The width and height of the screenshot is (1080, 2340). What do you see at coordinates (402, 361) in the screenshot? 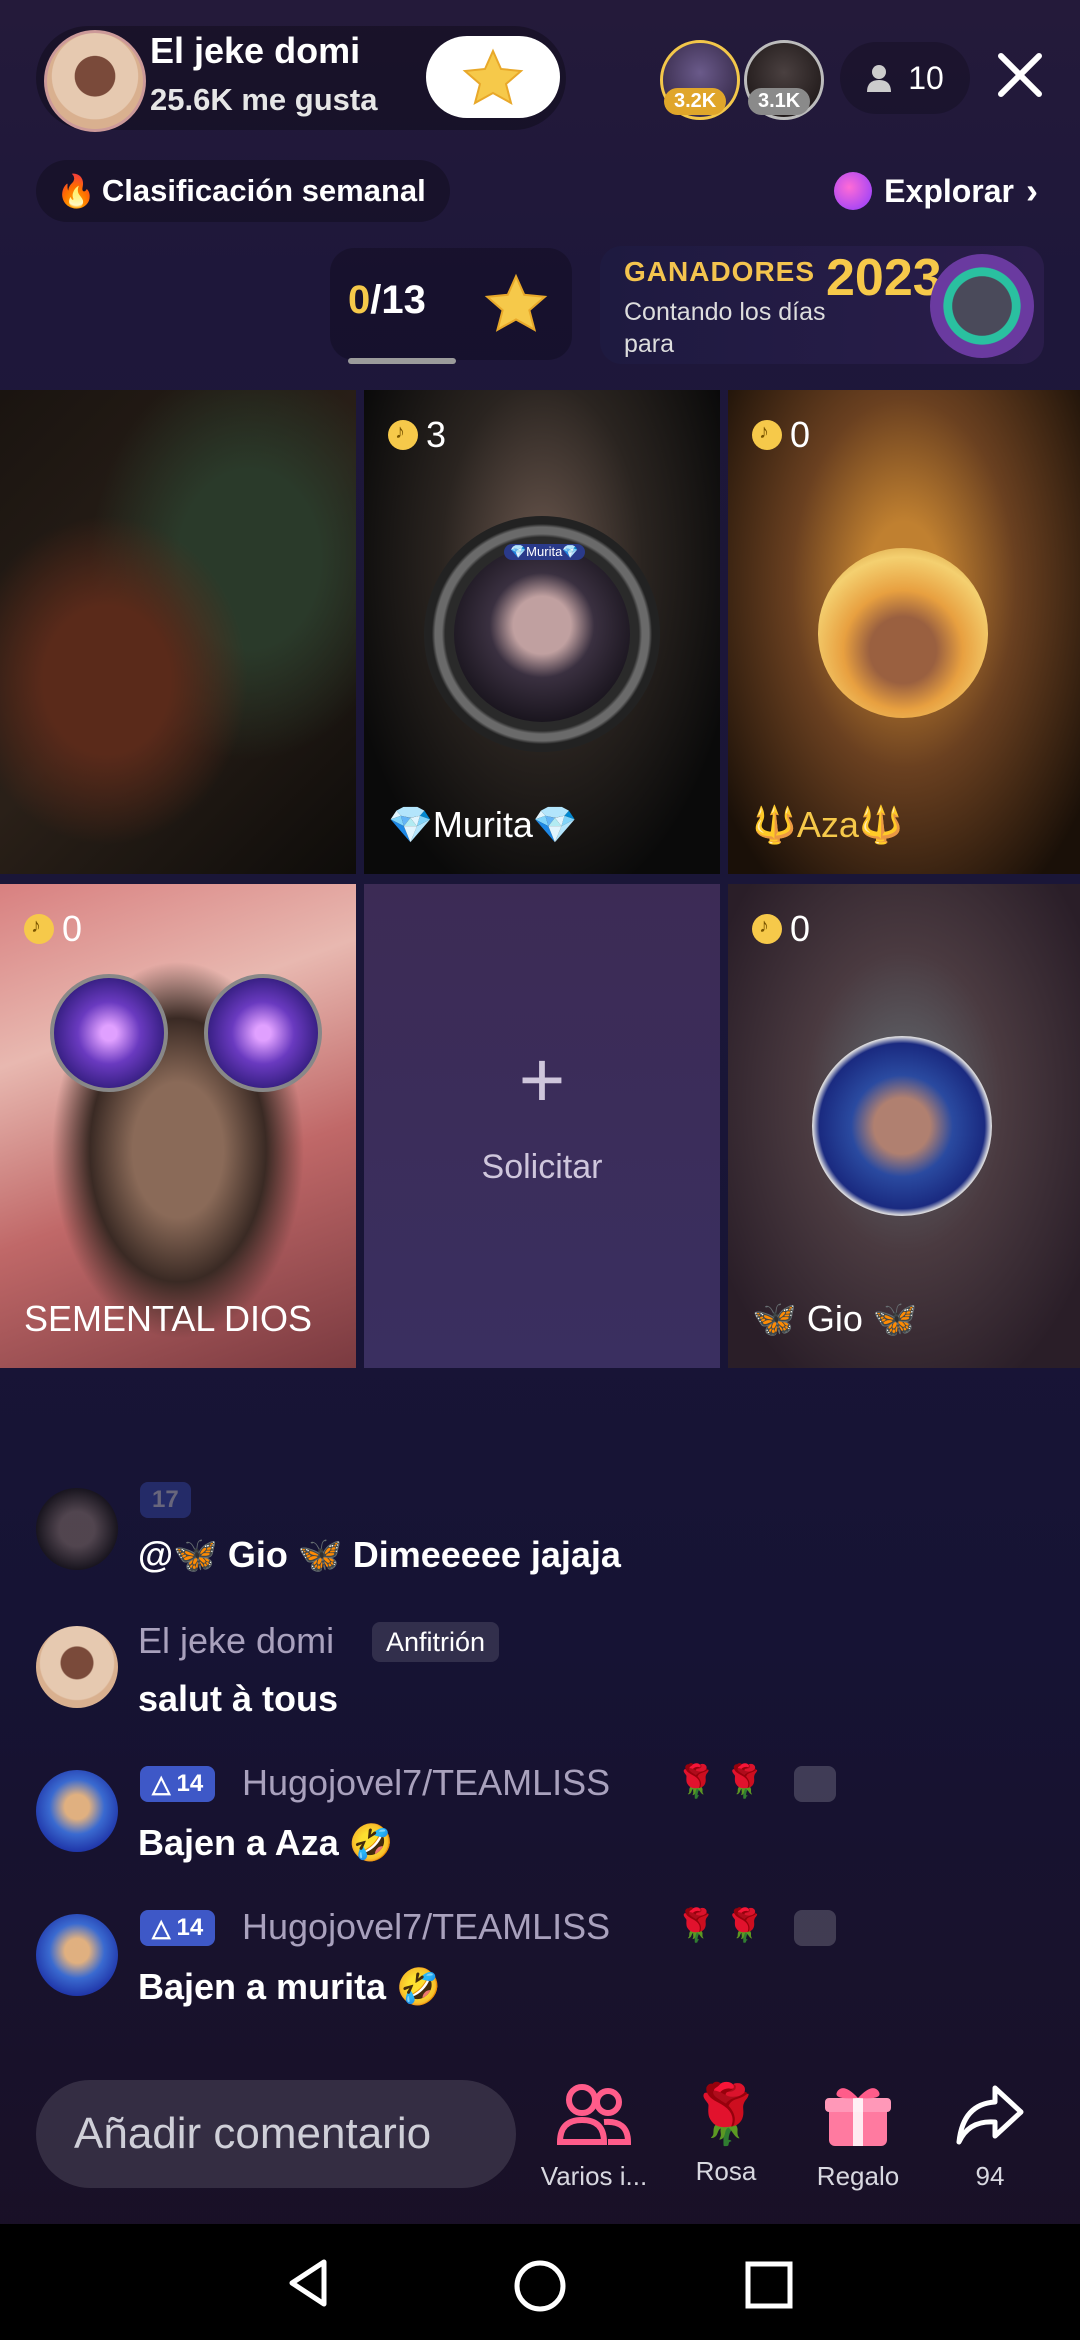
I see `goal-progress-bar` at bounding box center [402, 361].